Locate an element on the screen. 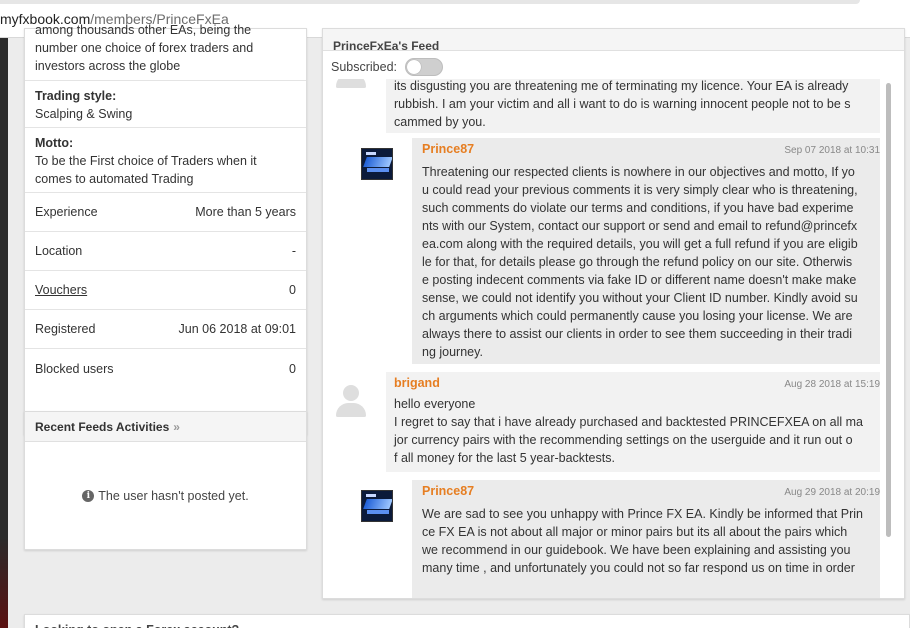 This screenshot has height=628, width=910. vouchers-link: Vouchers is located at coordinates (61, 290).